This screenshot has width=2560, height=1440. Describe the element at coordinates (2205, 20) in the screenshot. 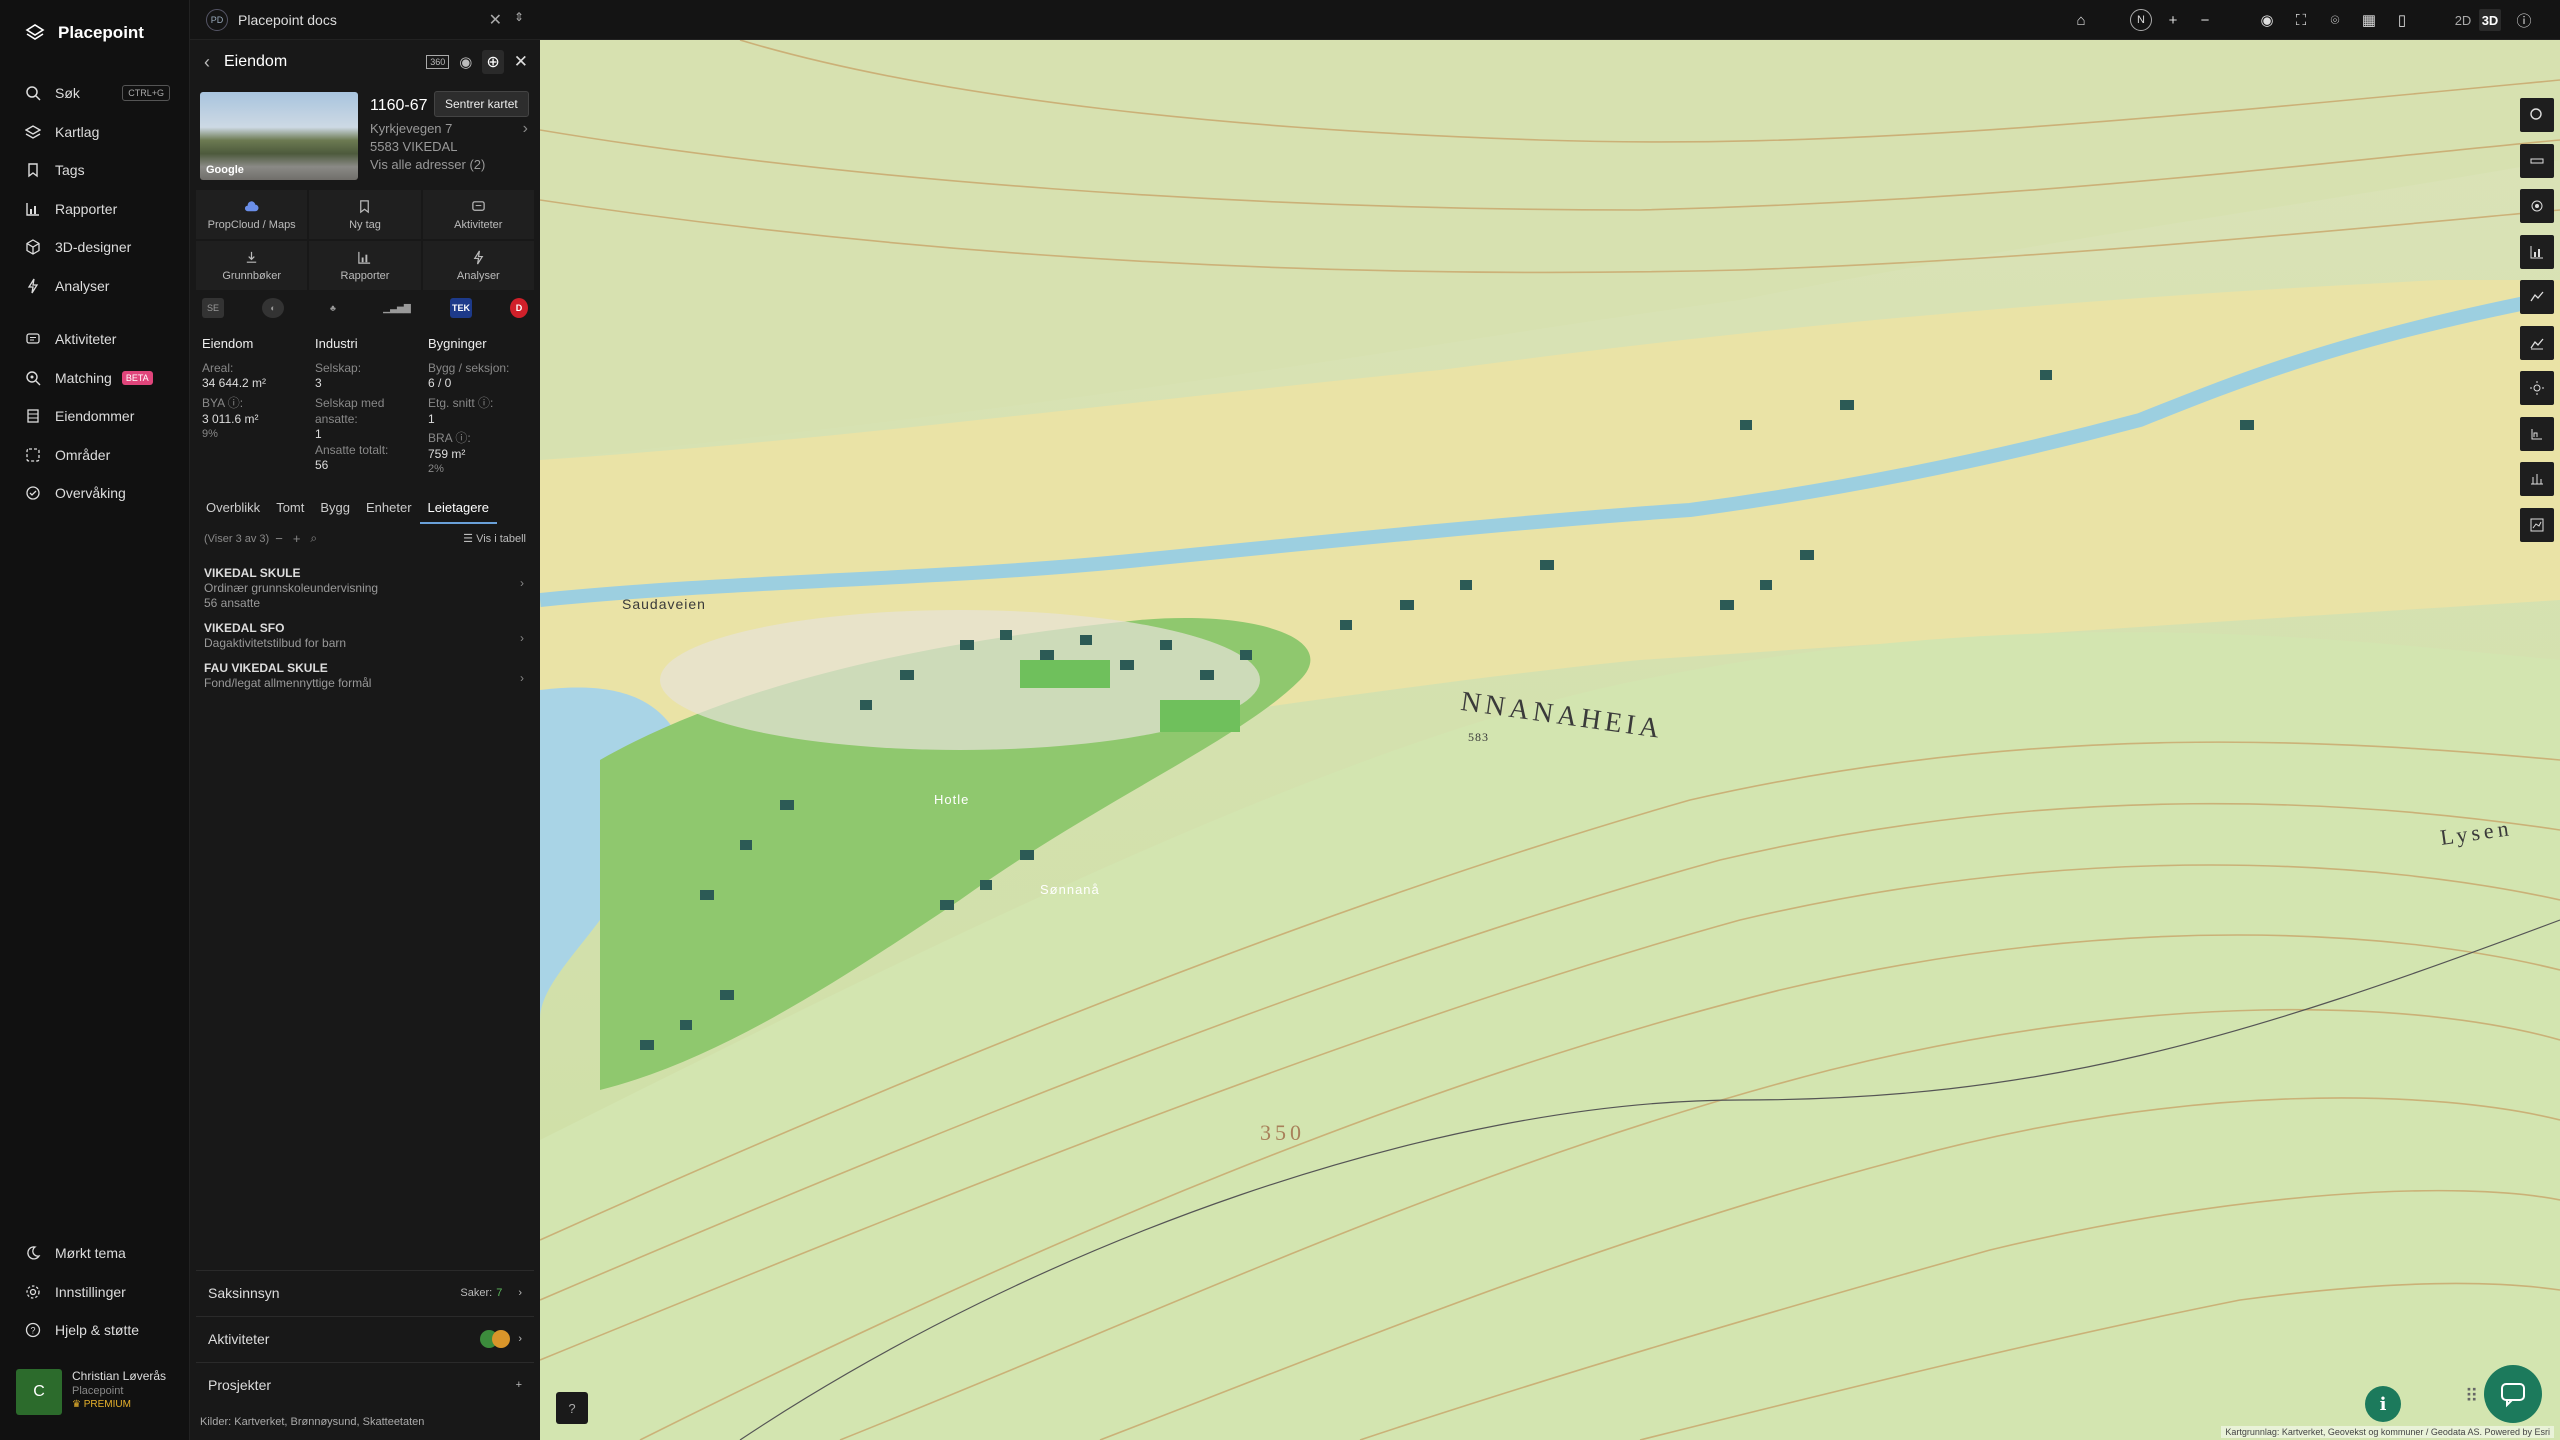

I see `zoom-out-button: −` at that location.